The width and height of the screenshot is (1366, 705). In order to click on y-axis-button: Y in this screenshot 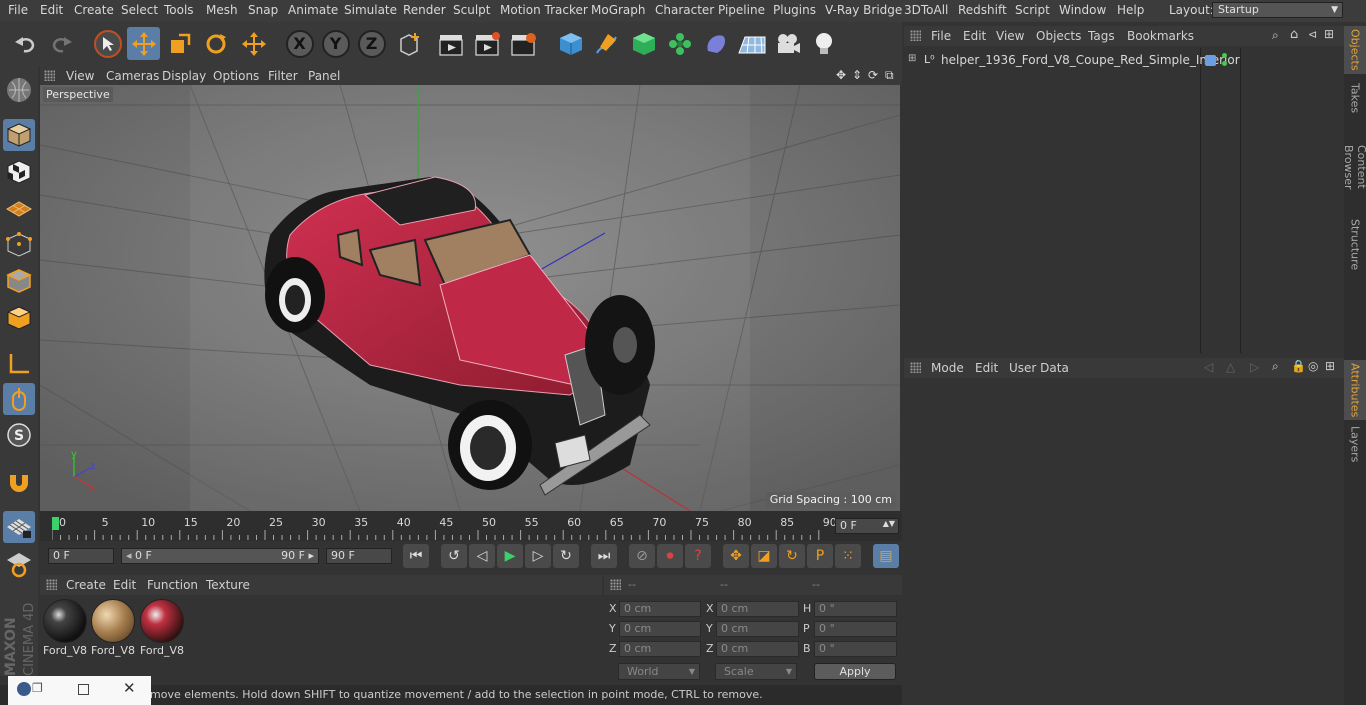, I will do `click(335, 43)`.